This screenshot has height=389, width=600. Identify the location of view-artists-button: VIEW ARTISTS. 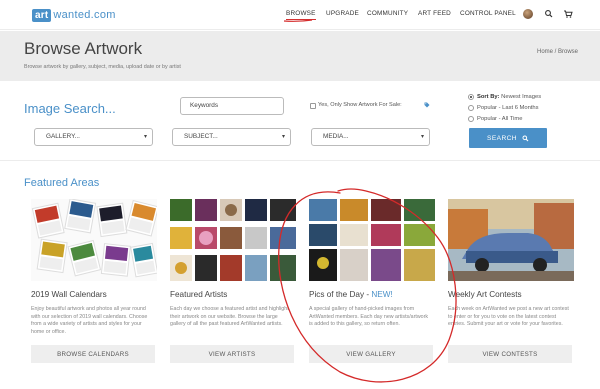
(232, 354).